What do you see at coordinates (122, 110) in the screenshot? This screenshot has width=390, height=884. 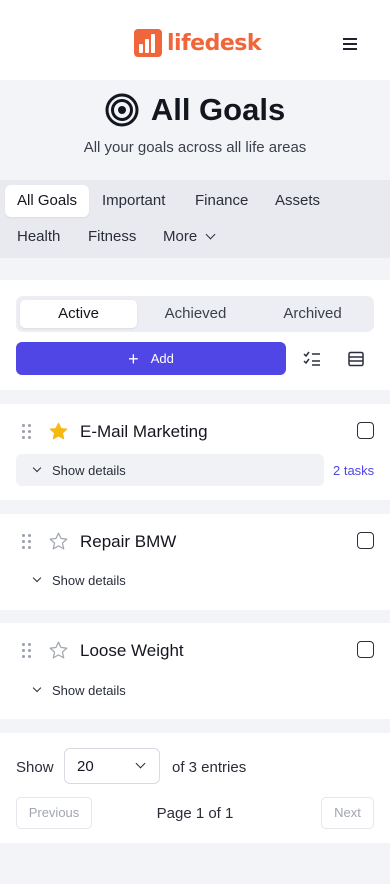 I see `target-icon` at bounding box center [122, 110].